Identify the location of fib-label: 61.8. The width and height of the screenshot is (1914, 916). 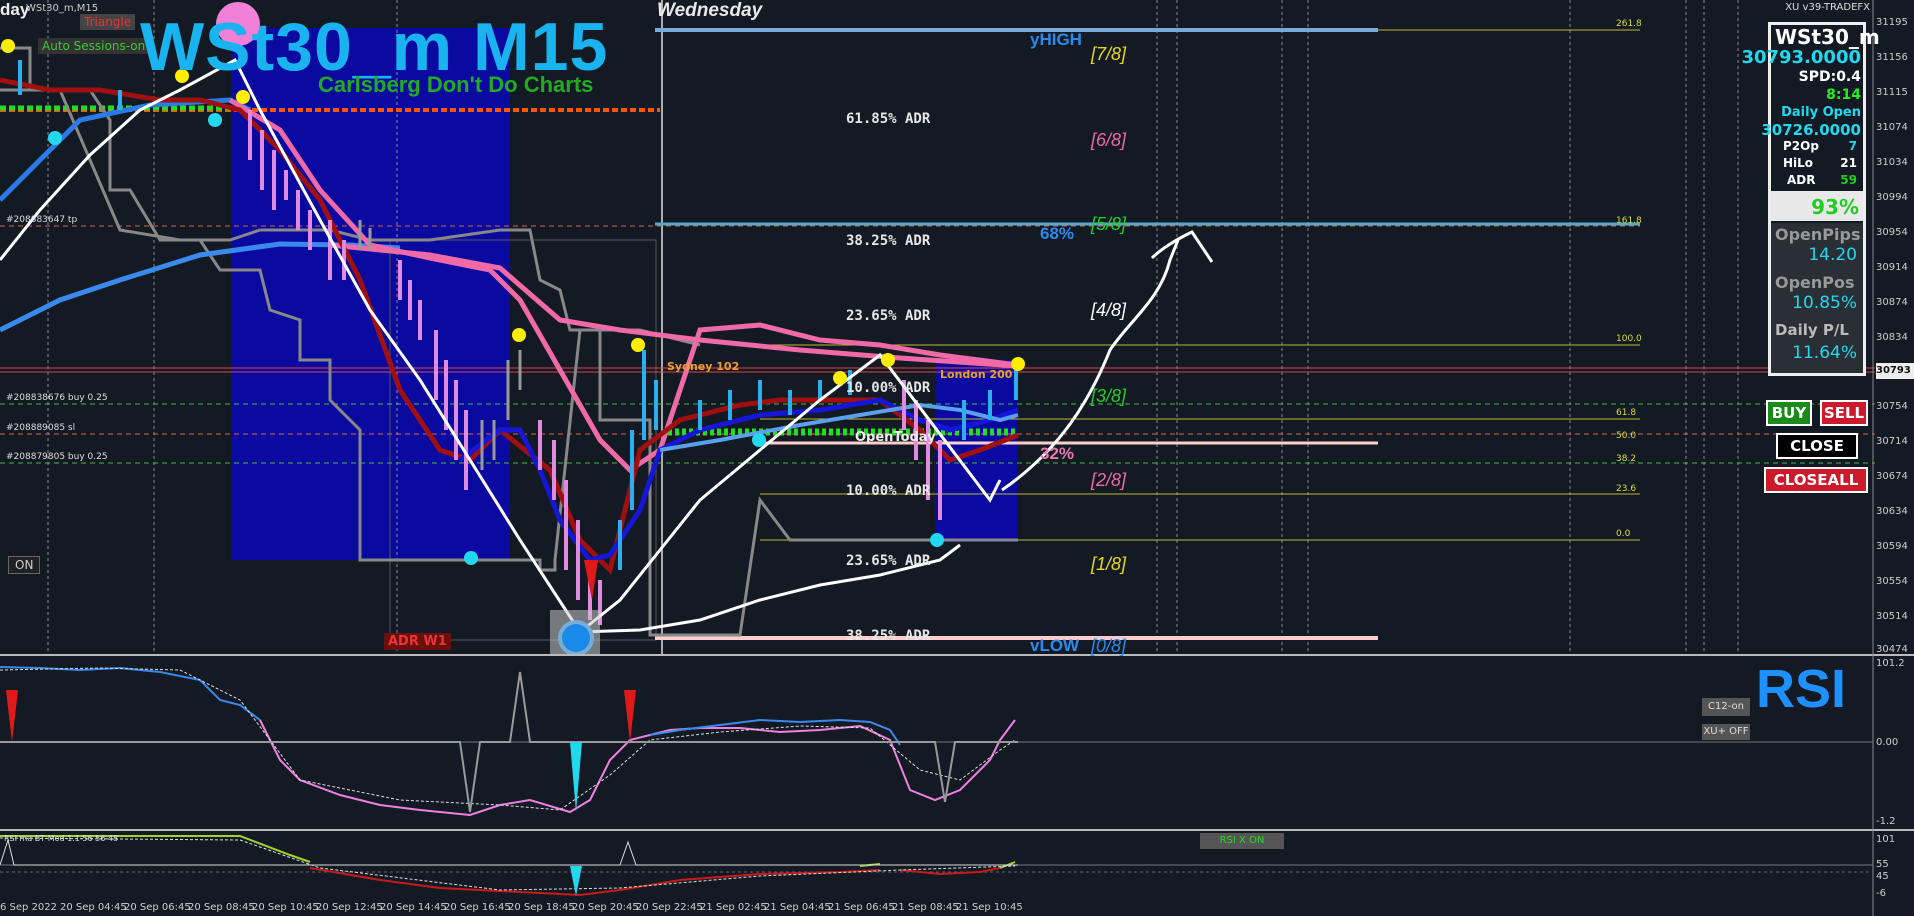
(1626, 413).